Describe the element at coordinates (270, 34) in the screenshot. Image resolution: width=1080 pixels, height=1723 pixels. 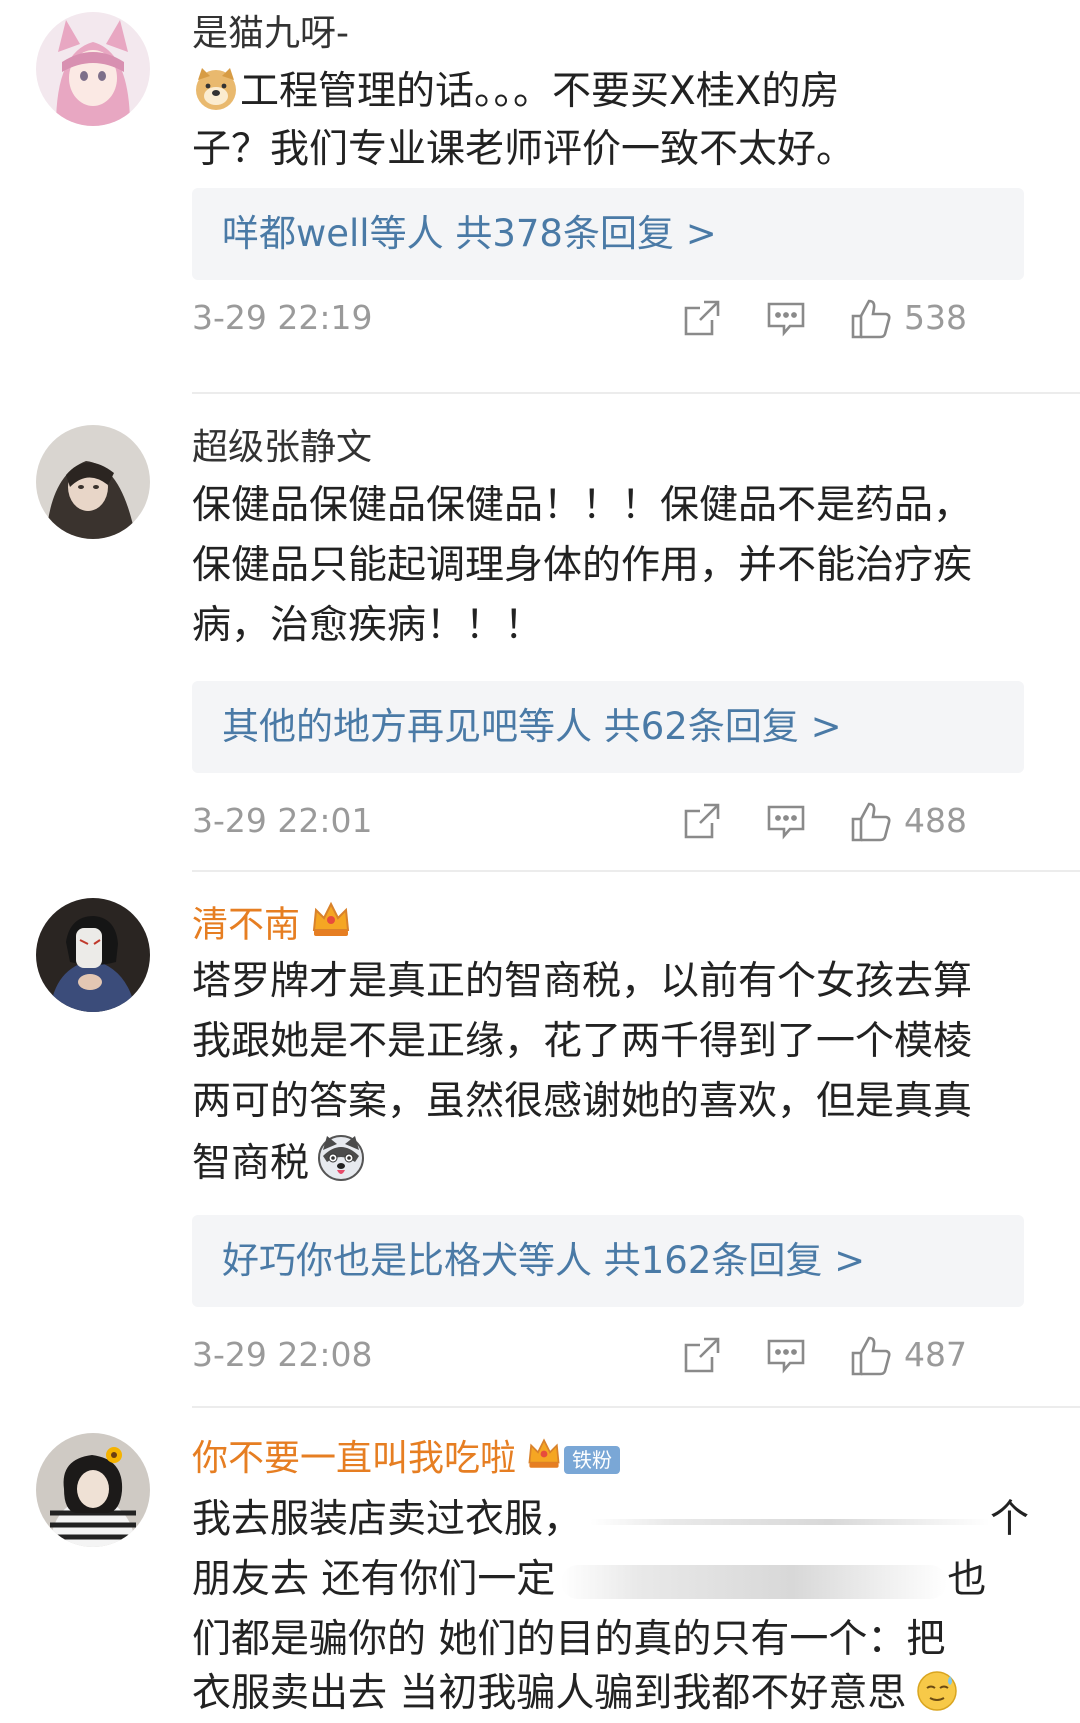
I see `username: 是猫九呀-` at that location.